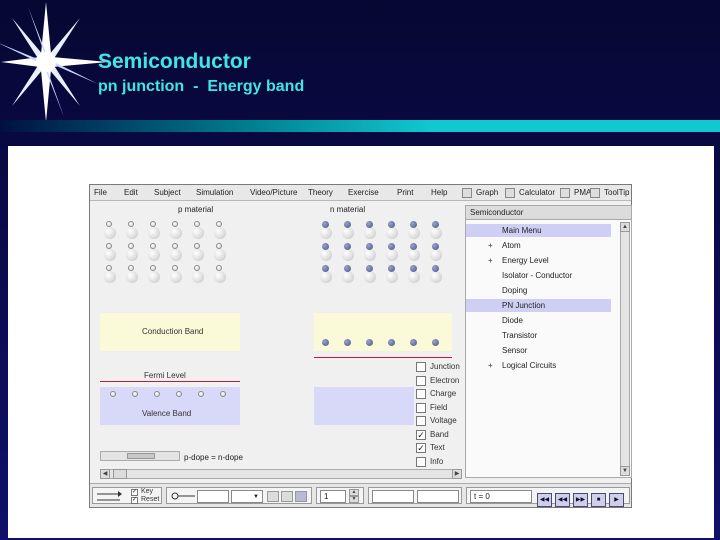 The height and width of the screenshot is (540, 720). Describe the element at coordinates (537, 192) in the screenshot. I see `calculator-toggle-label: Calculator` at that location.